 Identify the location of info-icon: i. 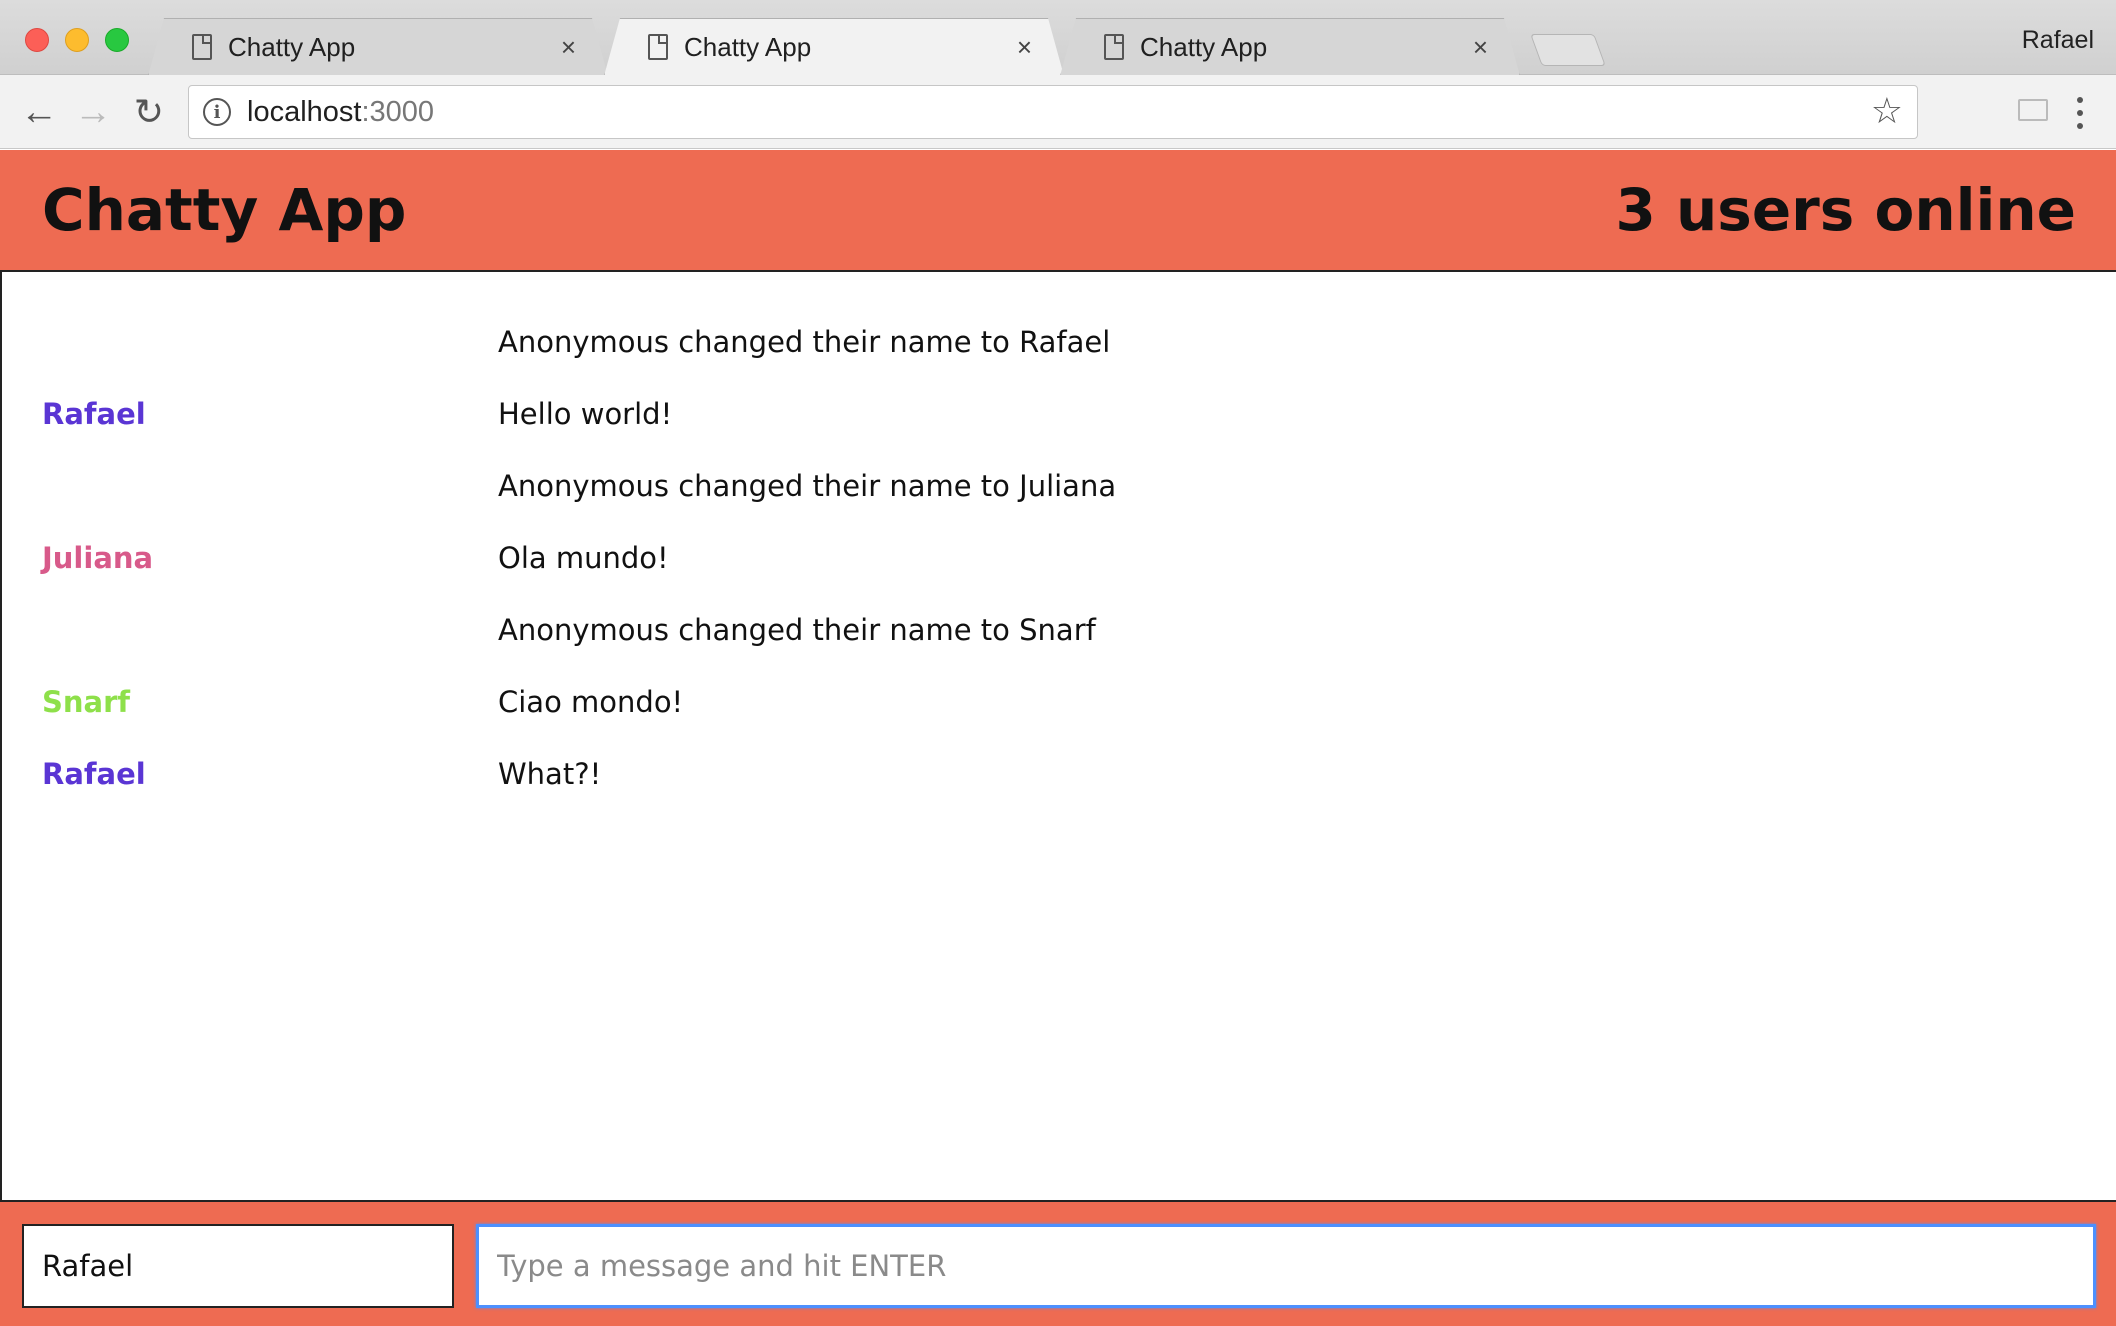
(217, 112).